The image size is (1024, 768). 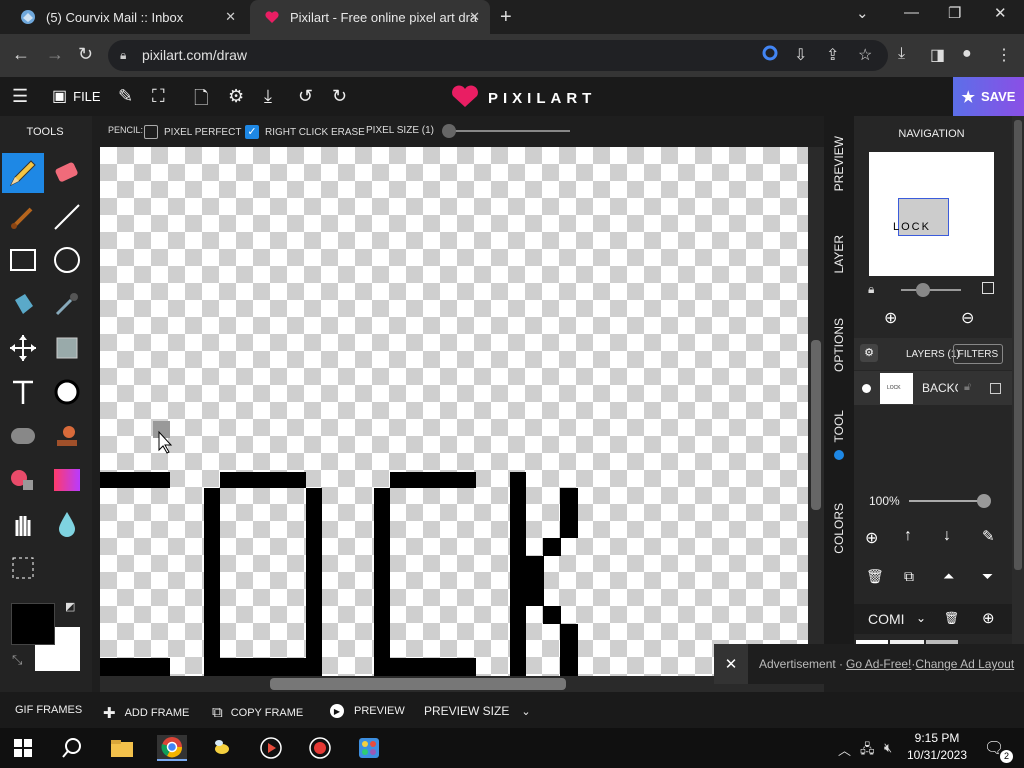 What do you see at coordinates (23, 173) in the screenshot?
I see `pencil-tool` at bounding box center [23, 173].